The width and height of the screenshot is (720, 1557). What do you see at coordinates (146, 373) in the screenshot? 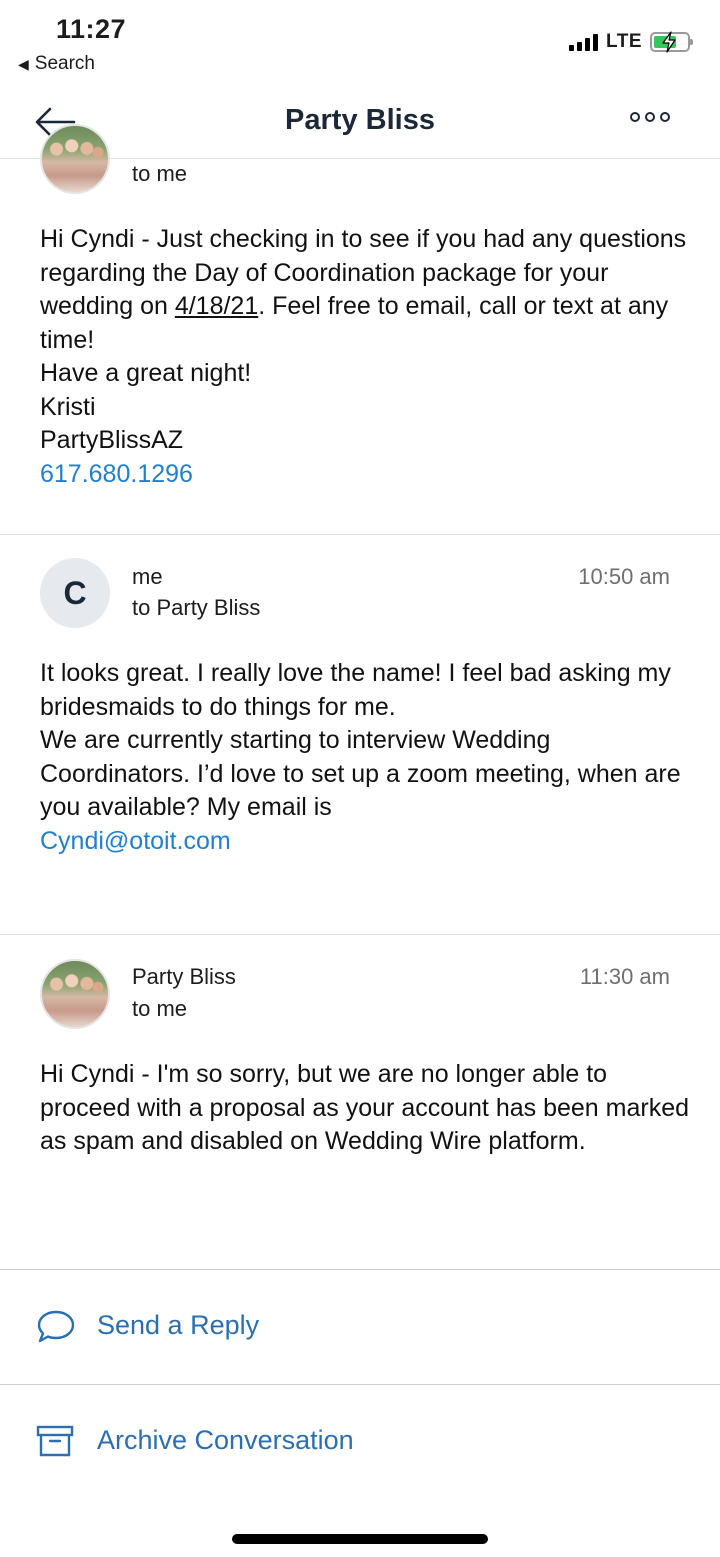
I see `message-line: Have a great night!` at bounding box center [146, 373].